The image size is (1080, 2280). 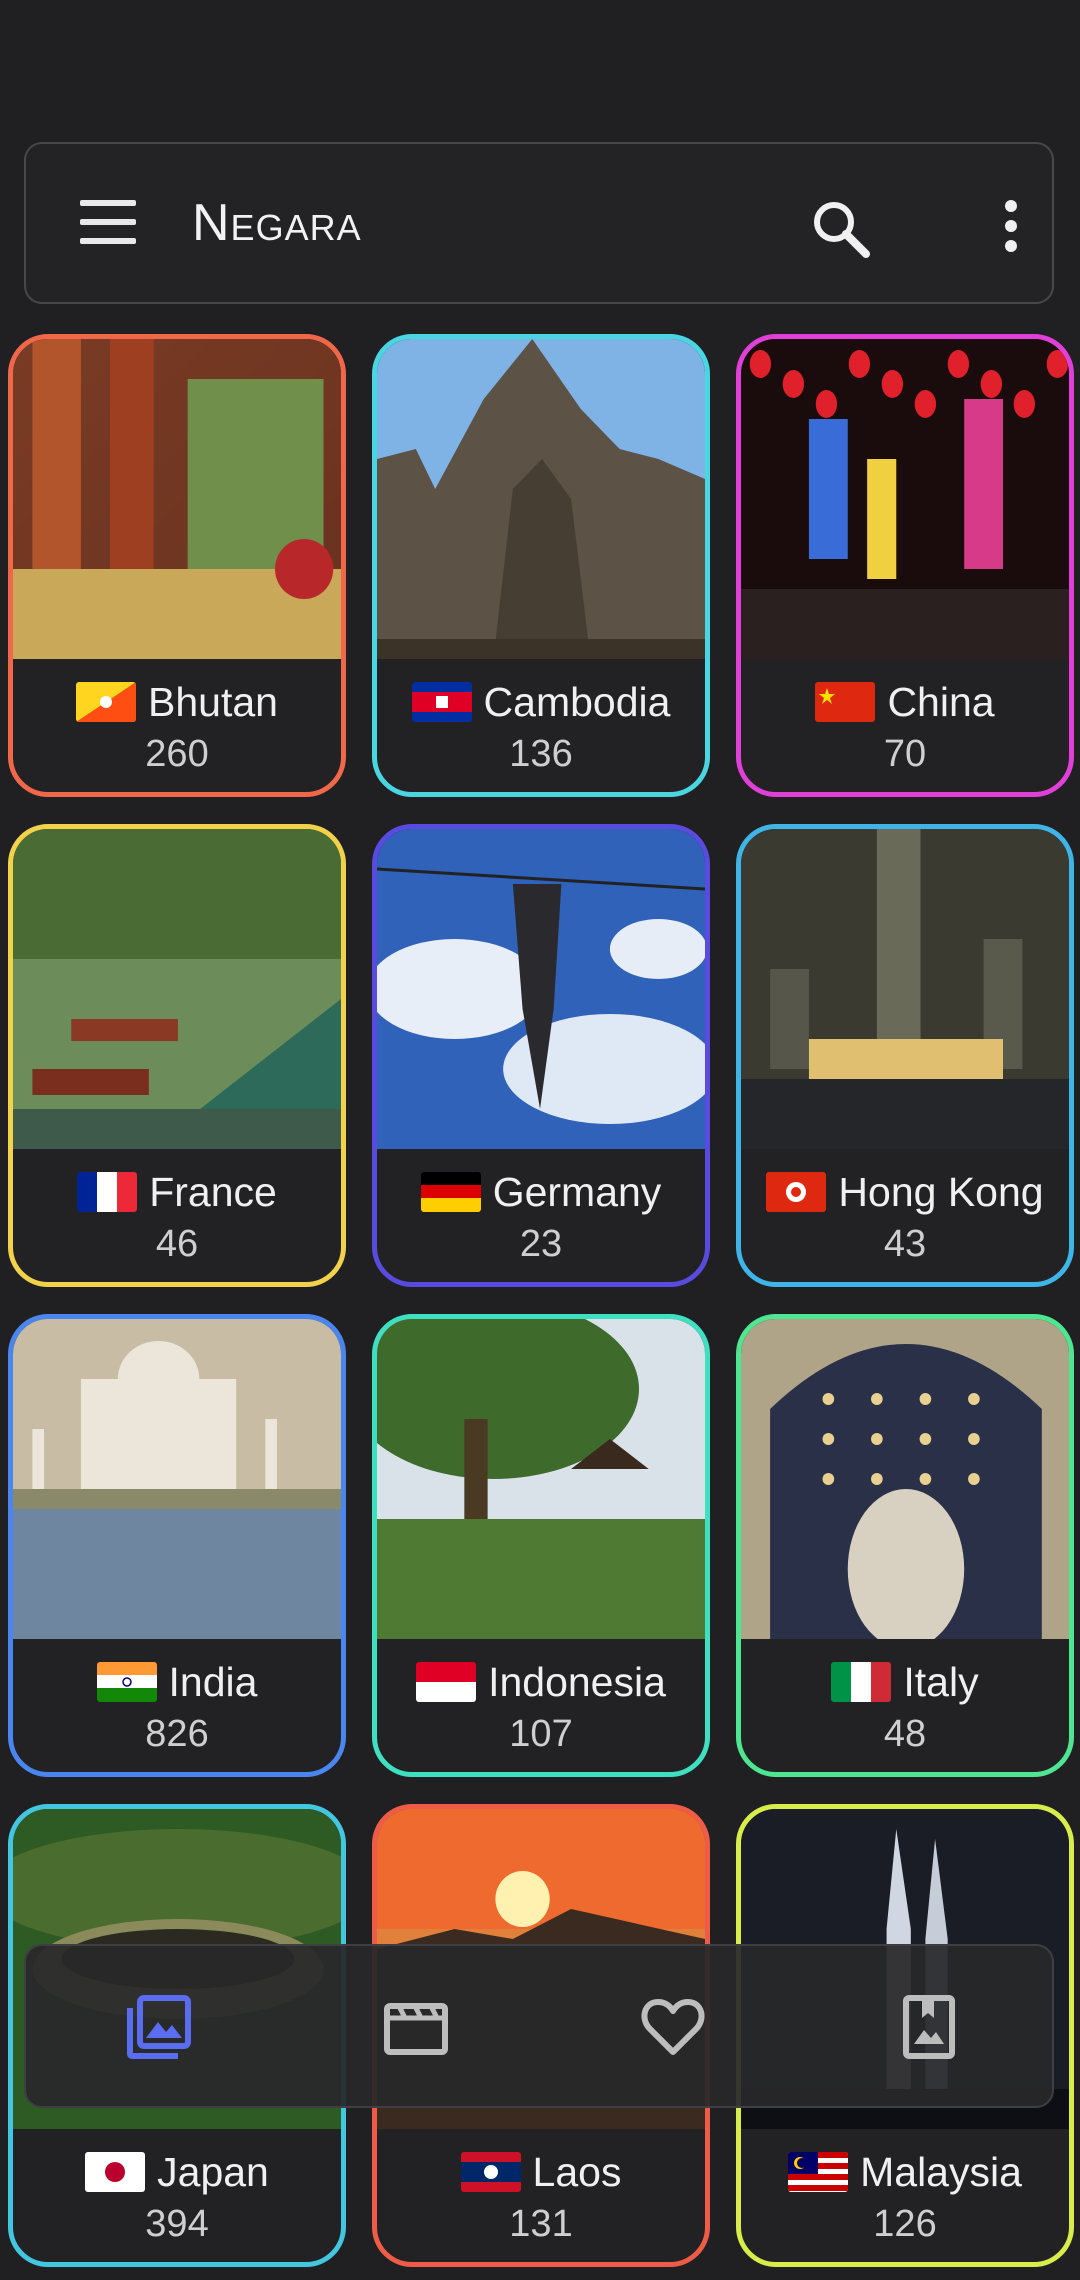 I want to click on photo-count: 826, so click(x=177, y=1734).